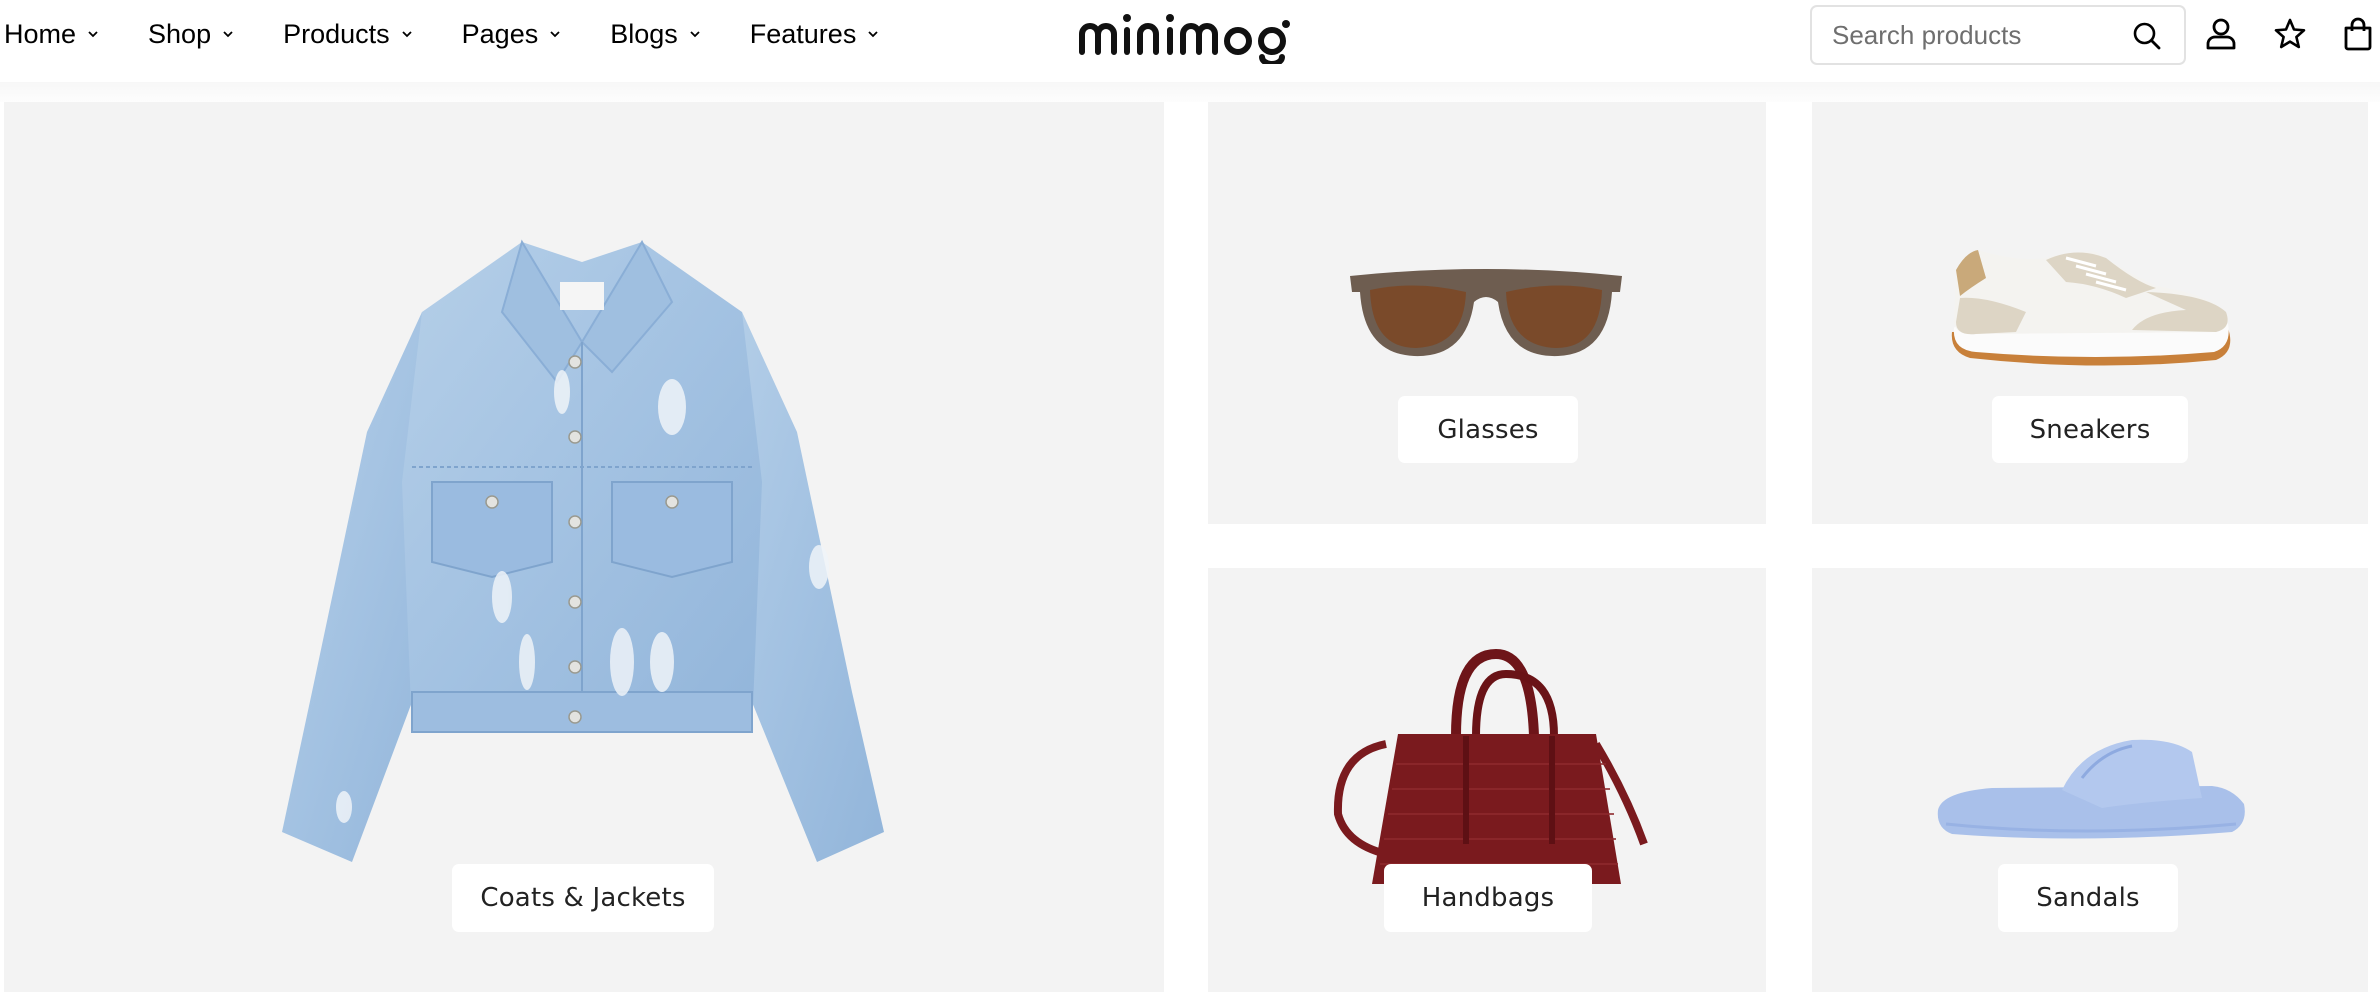 The width and height of the screenshot is (2380, 1000). Describe the element at coordinates (180, 33) in the screenshot. I see `nav-item-label: Shop` at that location.